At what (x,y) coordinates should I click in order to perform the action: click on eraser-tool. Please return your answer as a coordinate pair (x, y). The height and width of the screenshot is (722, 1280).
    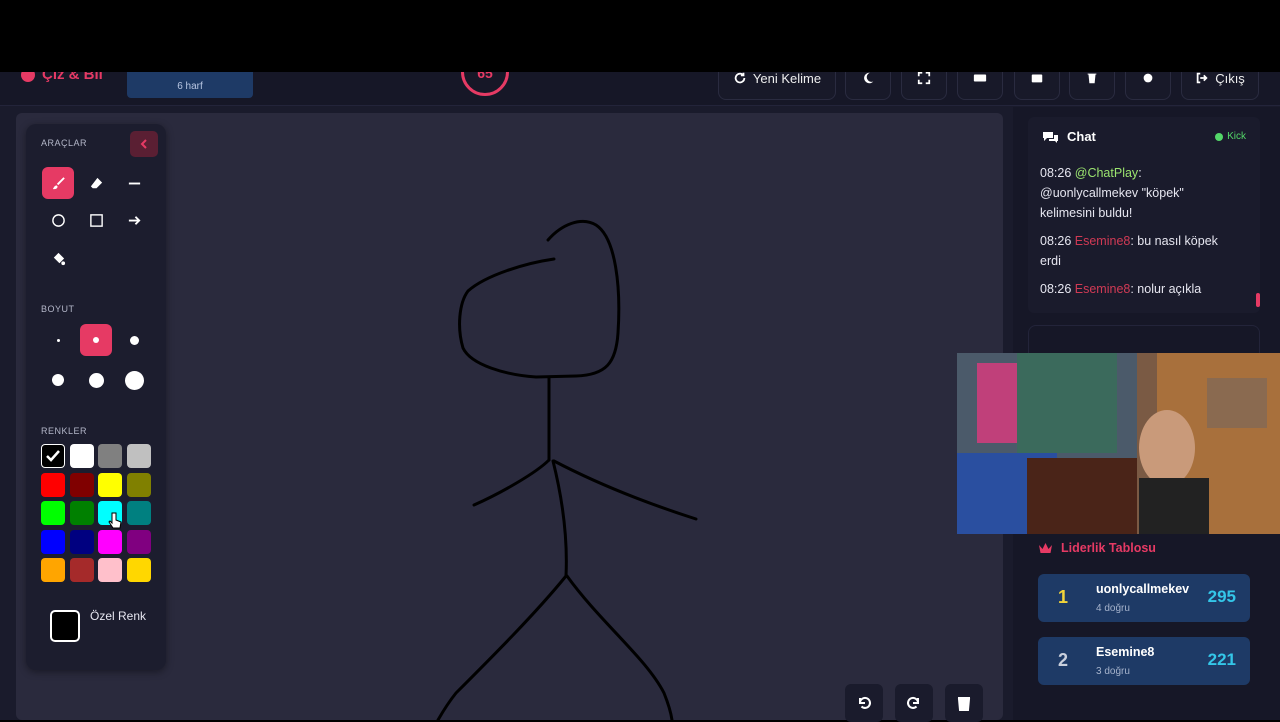
    Looking at the image, I should click on (96, 183).